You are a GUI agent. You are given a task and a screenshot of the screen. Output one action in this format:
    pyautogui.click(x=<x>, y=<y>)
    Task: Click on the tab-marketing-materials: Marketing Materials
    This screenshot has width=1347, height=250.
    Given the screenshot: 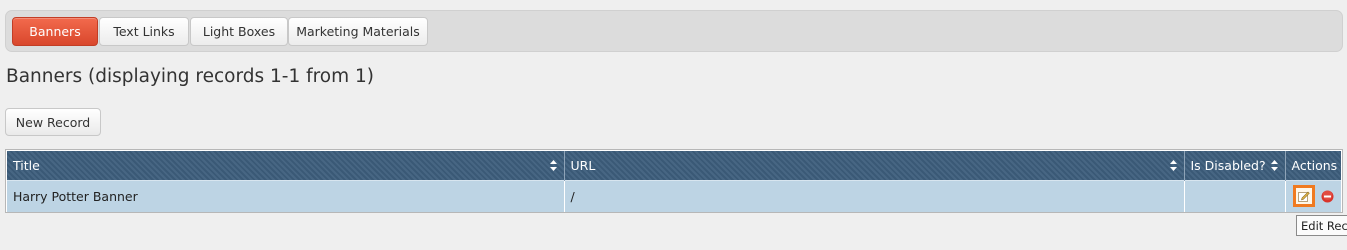 What is the action you would take?
    pyautogui.click(x=358, y=31)
    